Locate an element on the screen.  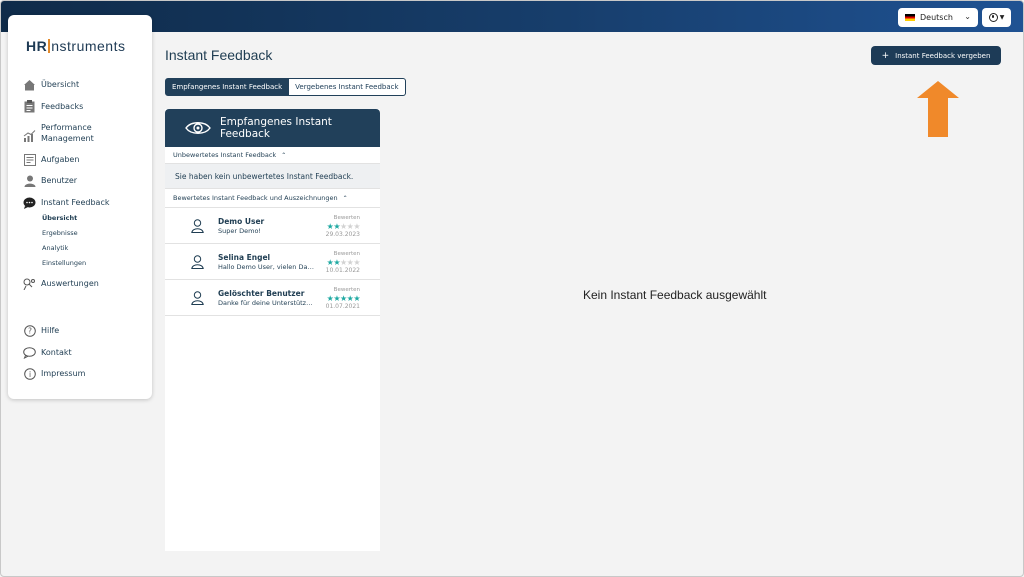
subnav-ergebnisse: Ergebnisse is located at coordinates (60, 233).